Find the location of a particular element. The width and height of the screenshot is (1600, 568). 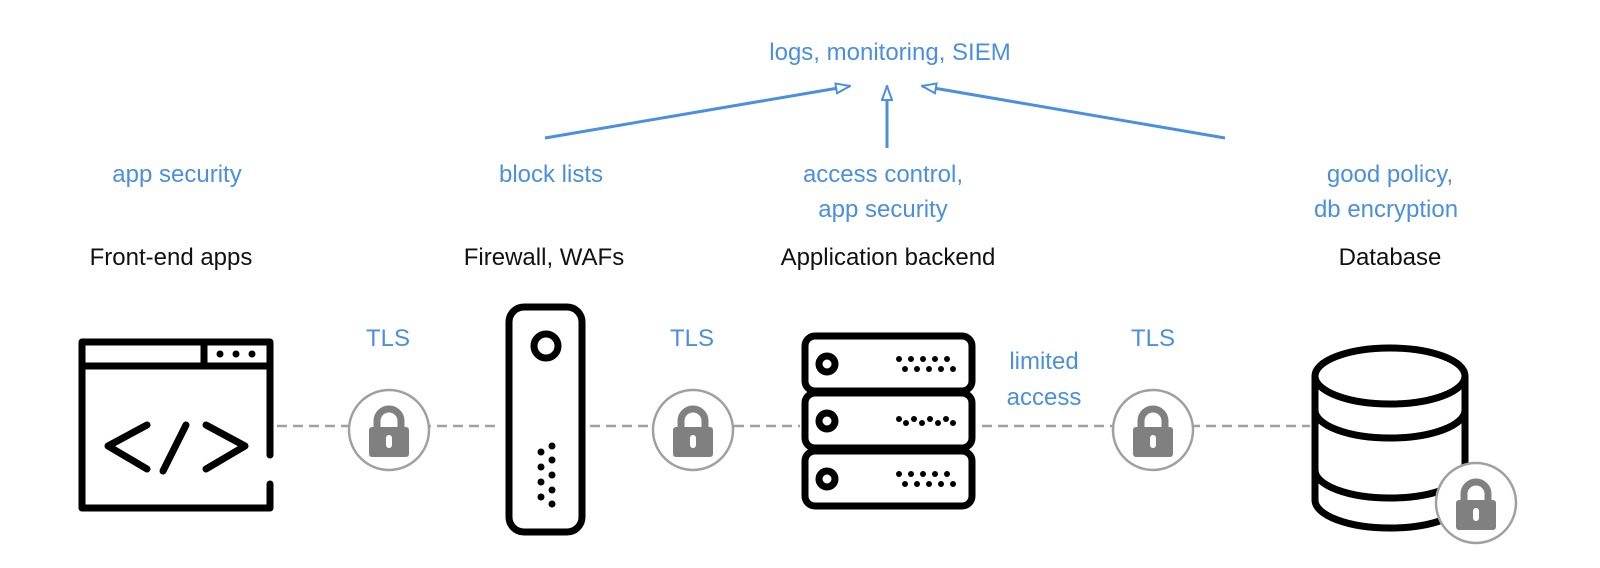

arrow-database-to-logs is located at coordinates (1074, 113).